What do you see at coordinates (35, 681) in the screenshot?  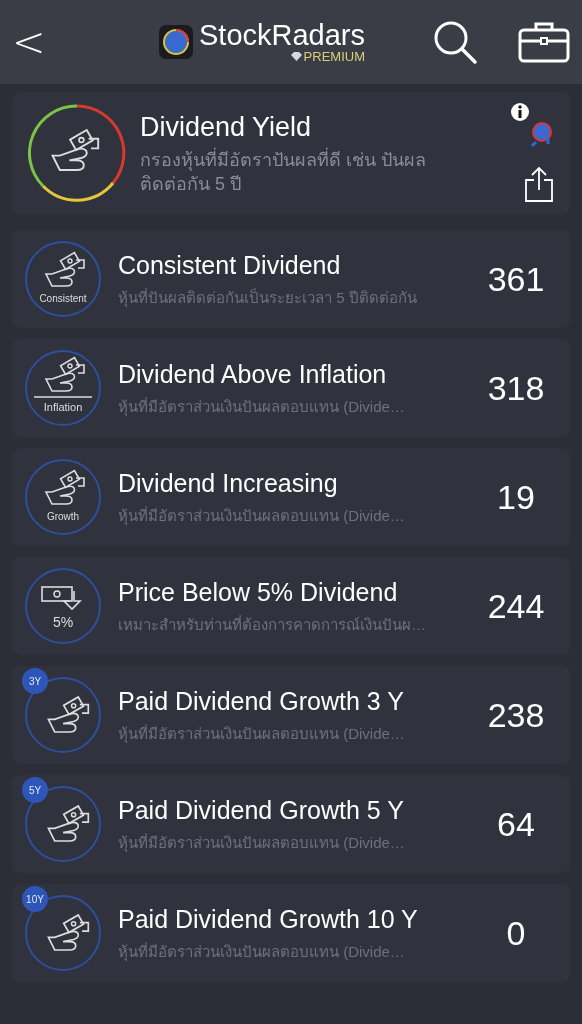 I see `years-badge: 3Y` at bounding box center [35, 681].